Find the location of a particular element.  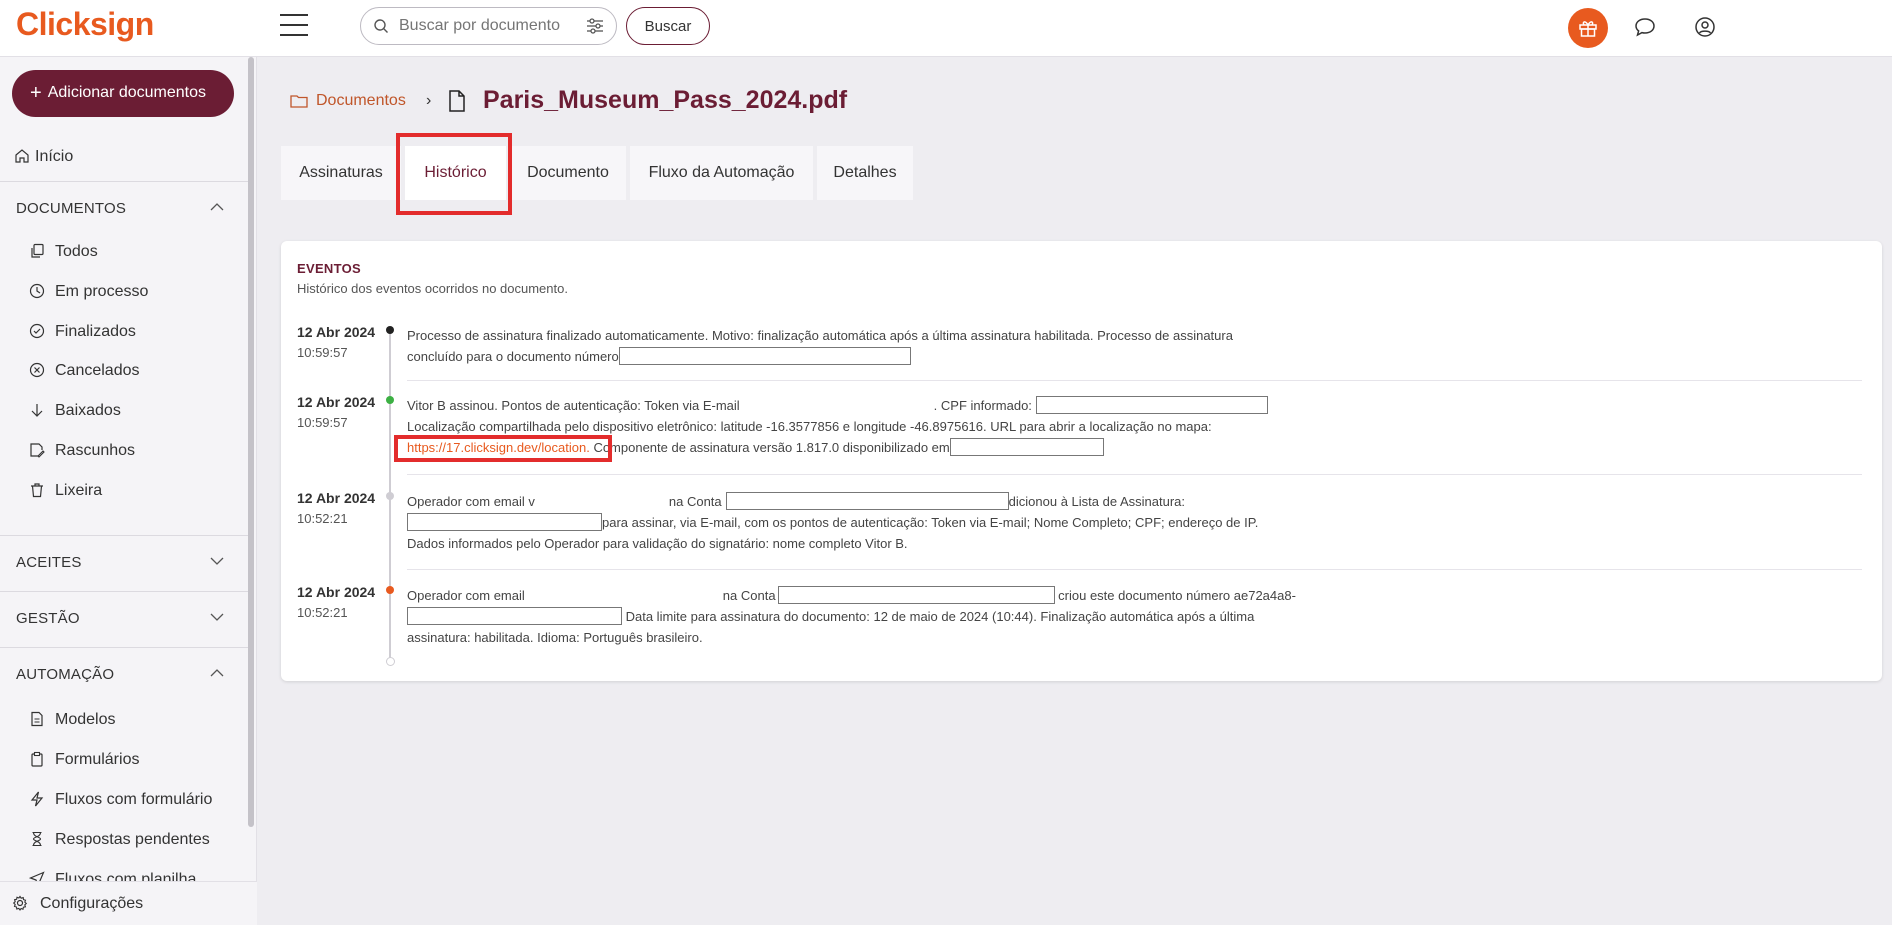

home-icon is located at coordinates (22, 156).